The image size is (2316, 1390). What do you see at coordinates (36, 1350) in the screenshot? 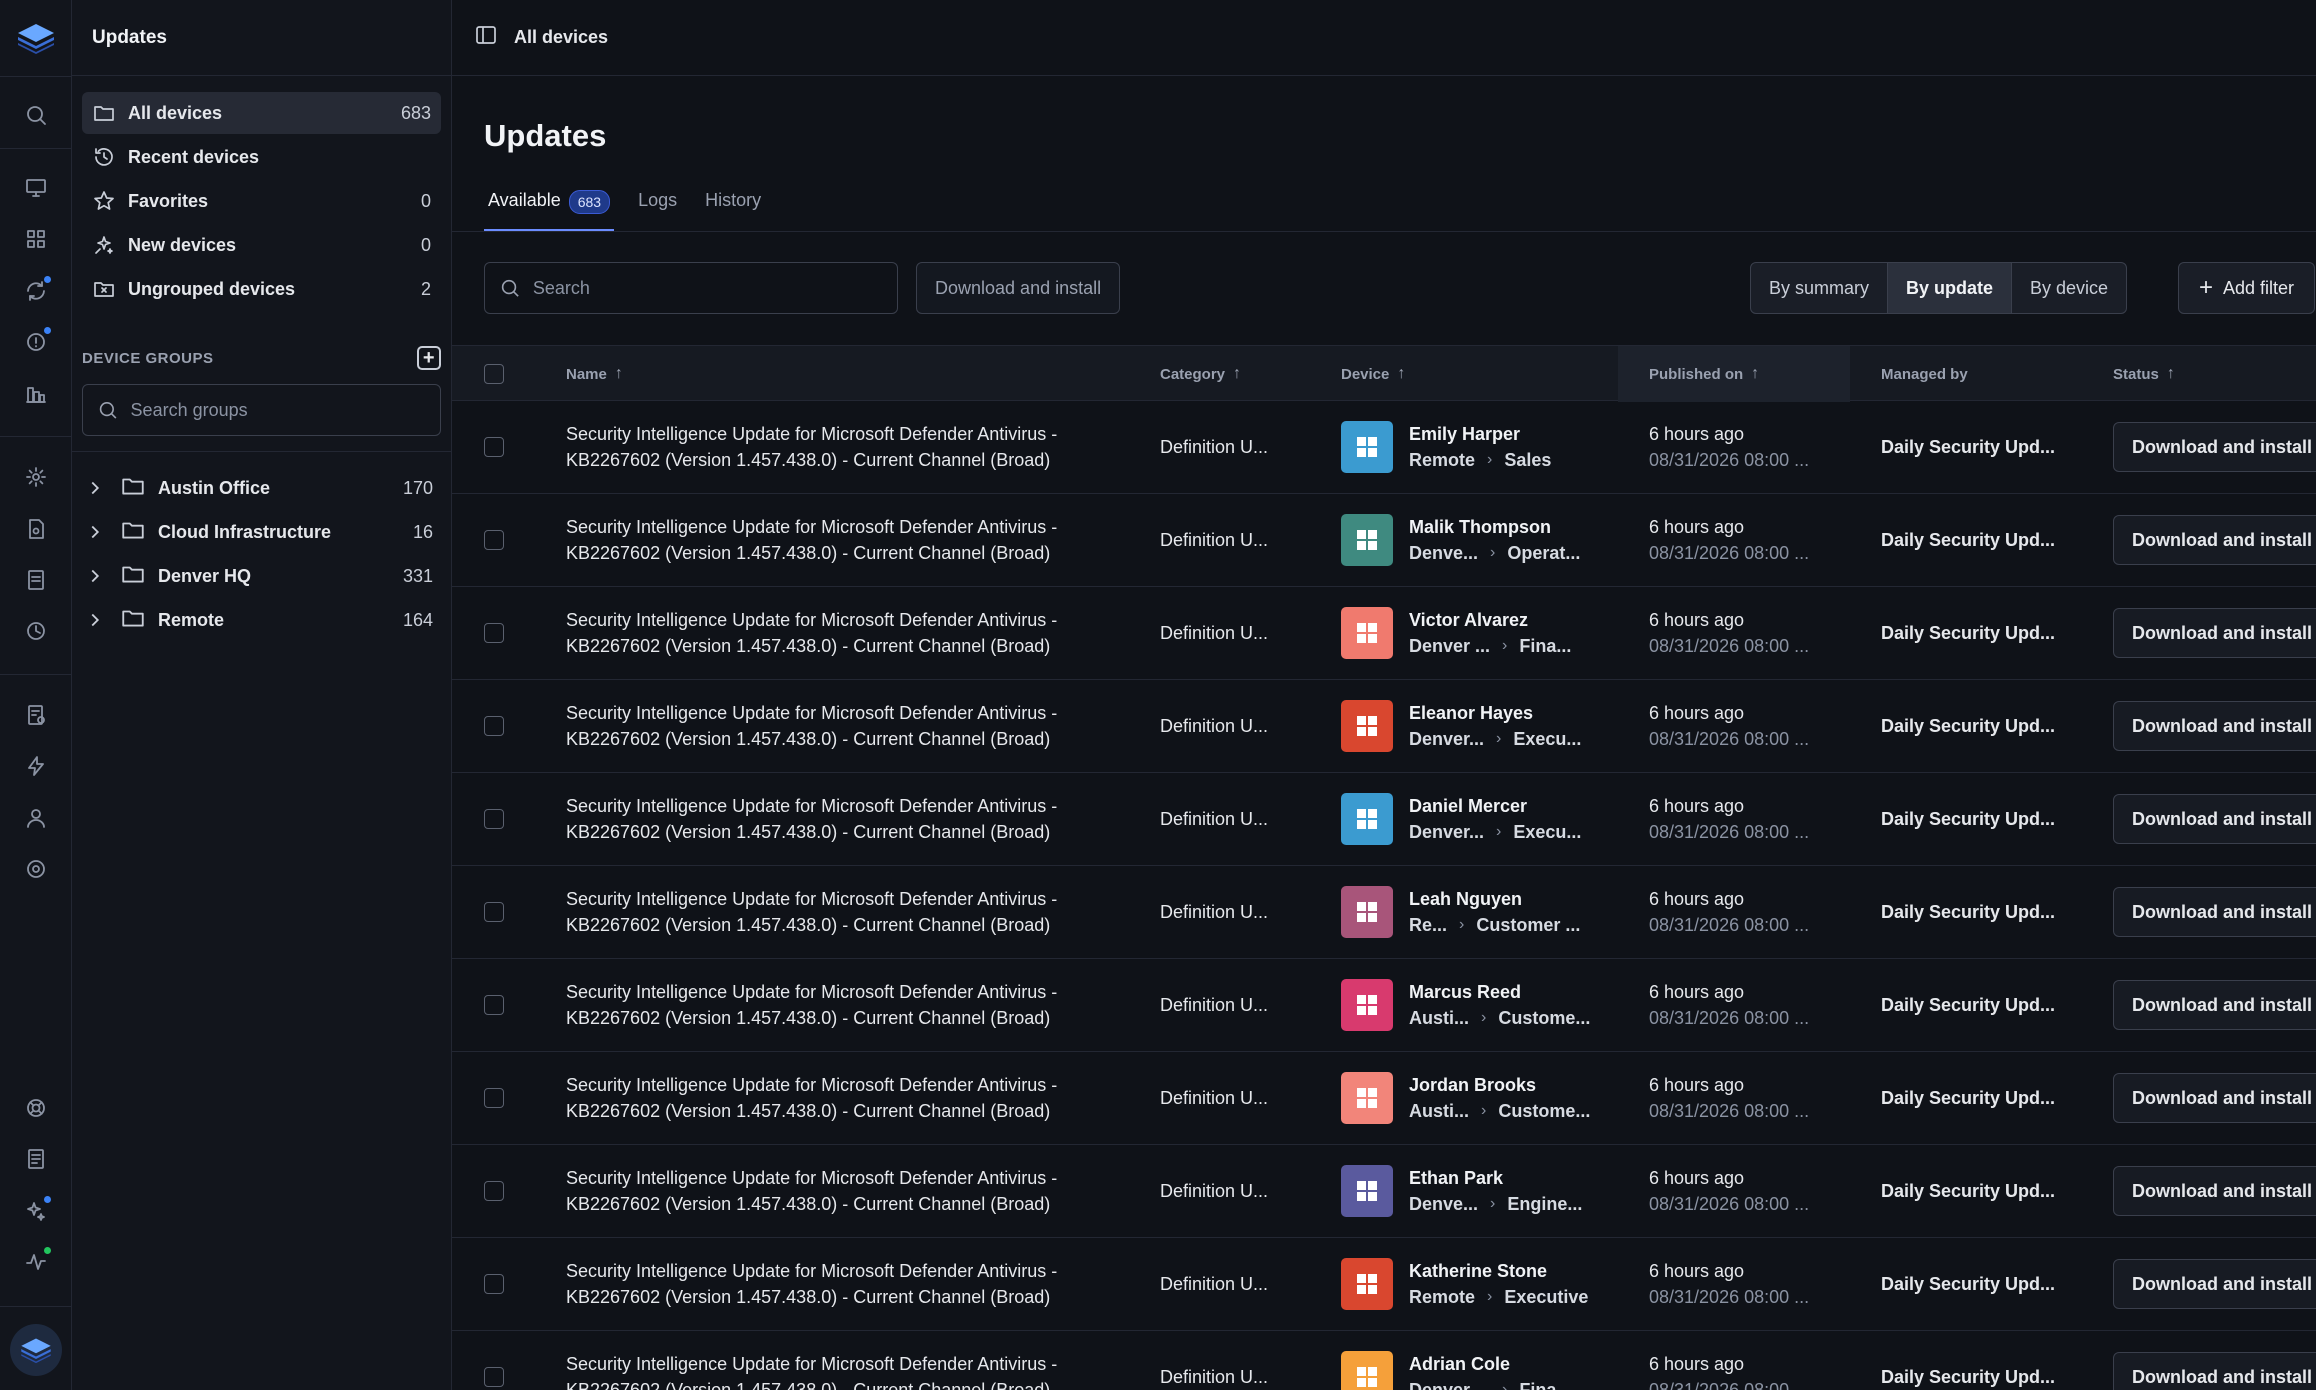
I see `avatar` at bounding box center [36, 1350].